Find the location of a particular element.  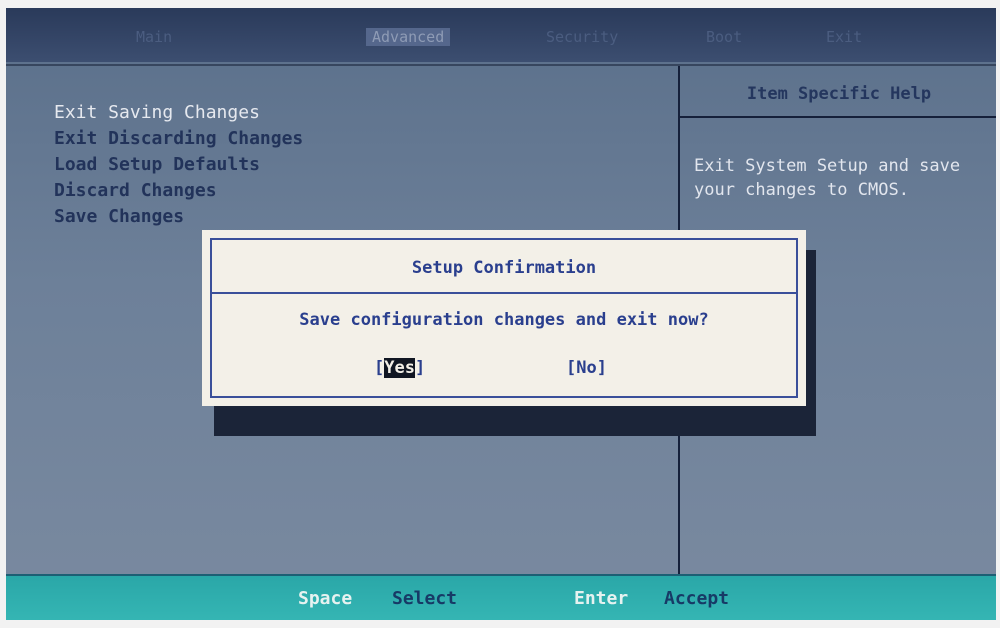

help-divider is located at coordinates (838, 117).